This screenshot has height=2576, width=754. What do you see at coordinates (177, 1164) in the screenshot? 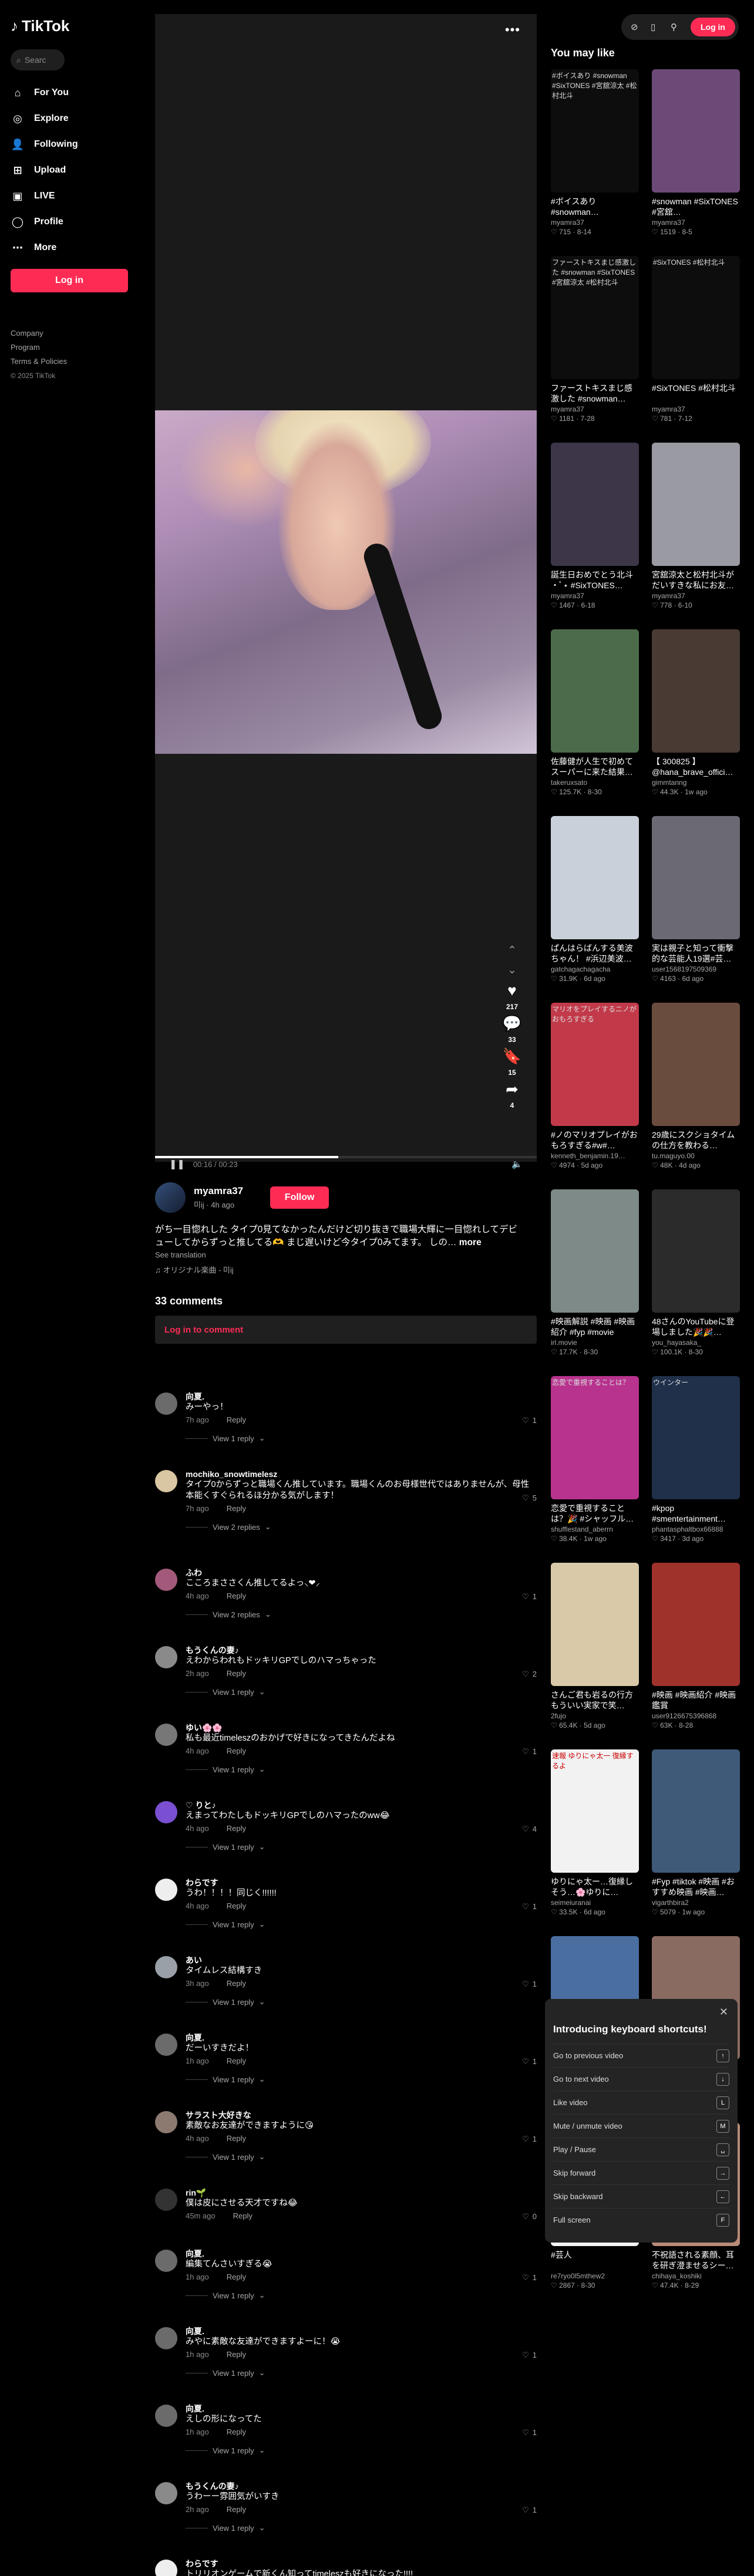
I see `pause-icon: ❚❚` at bounding box center [177, 1164].